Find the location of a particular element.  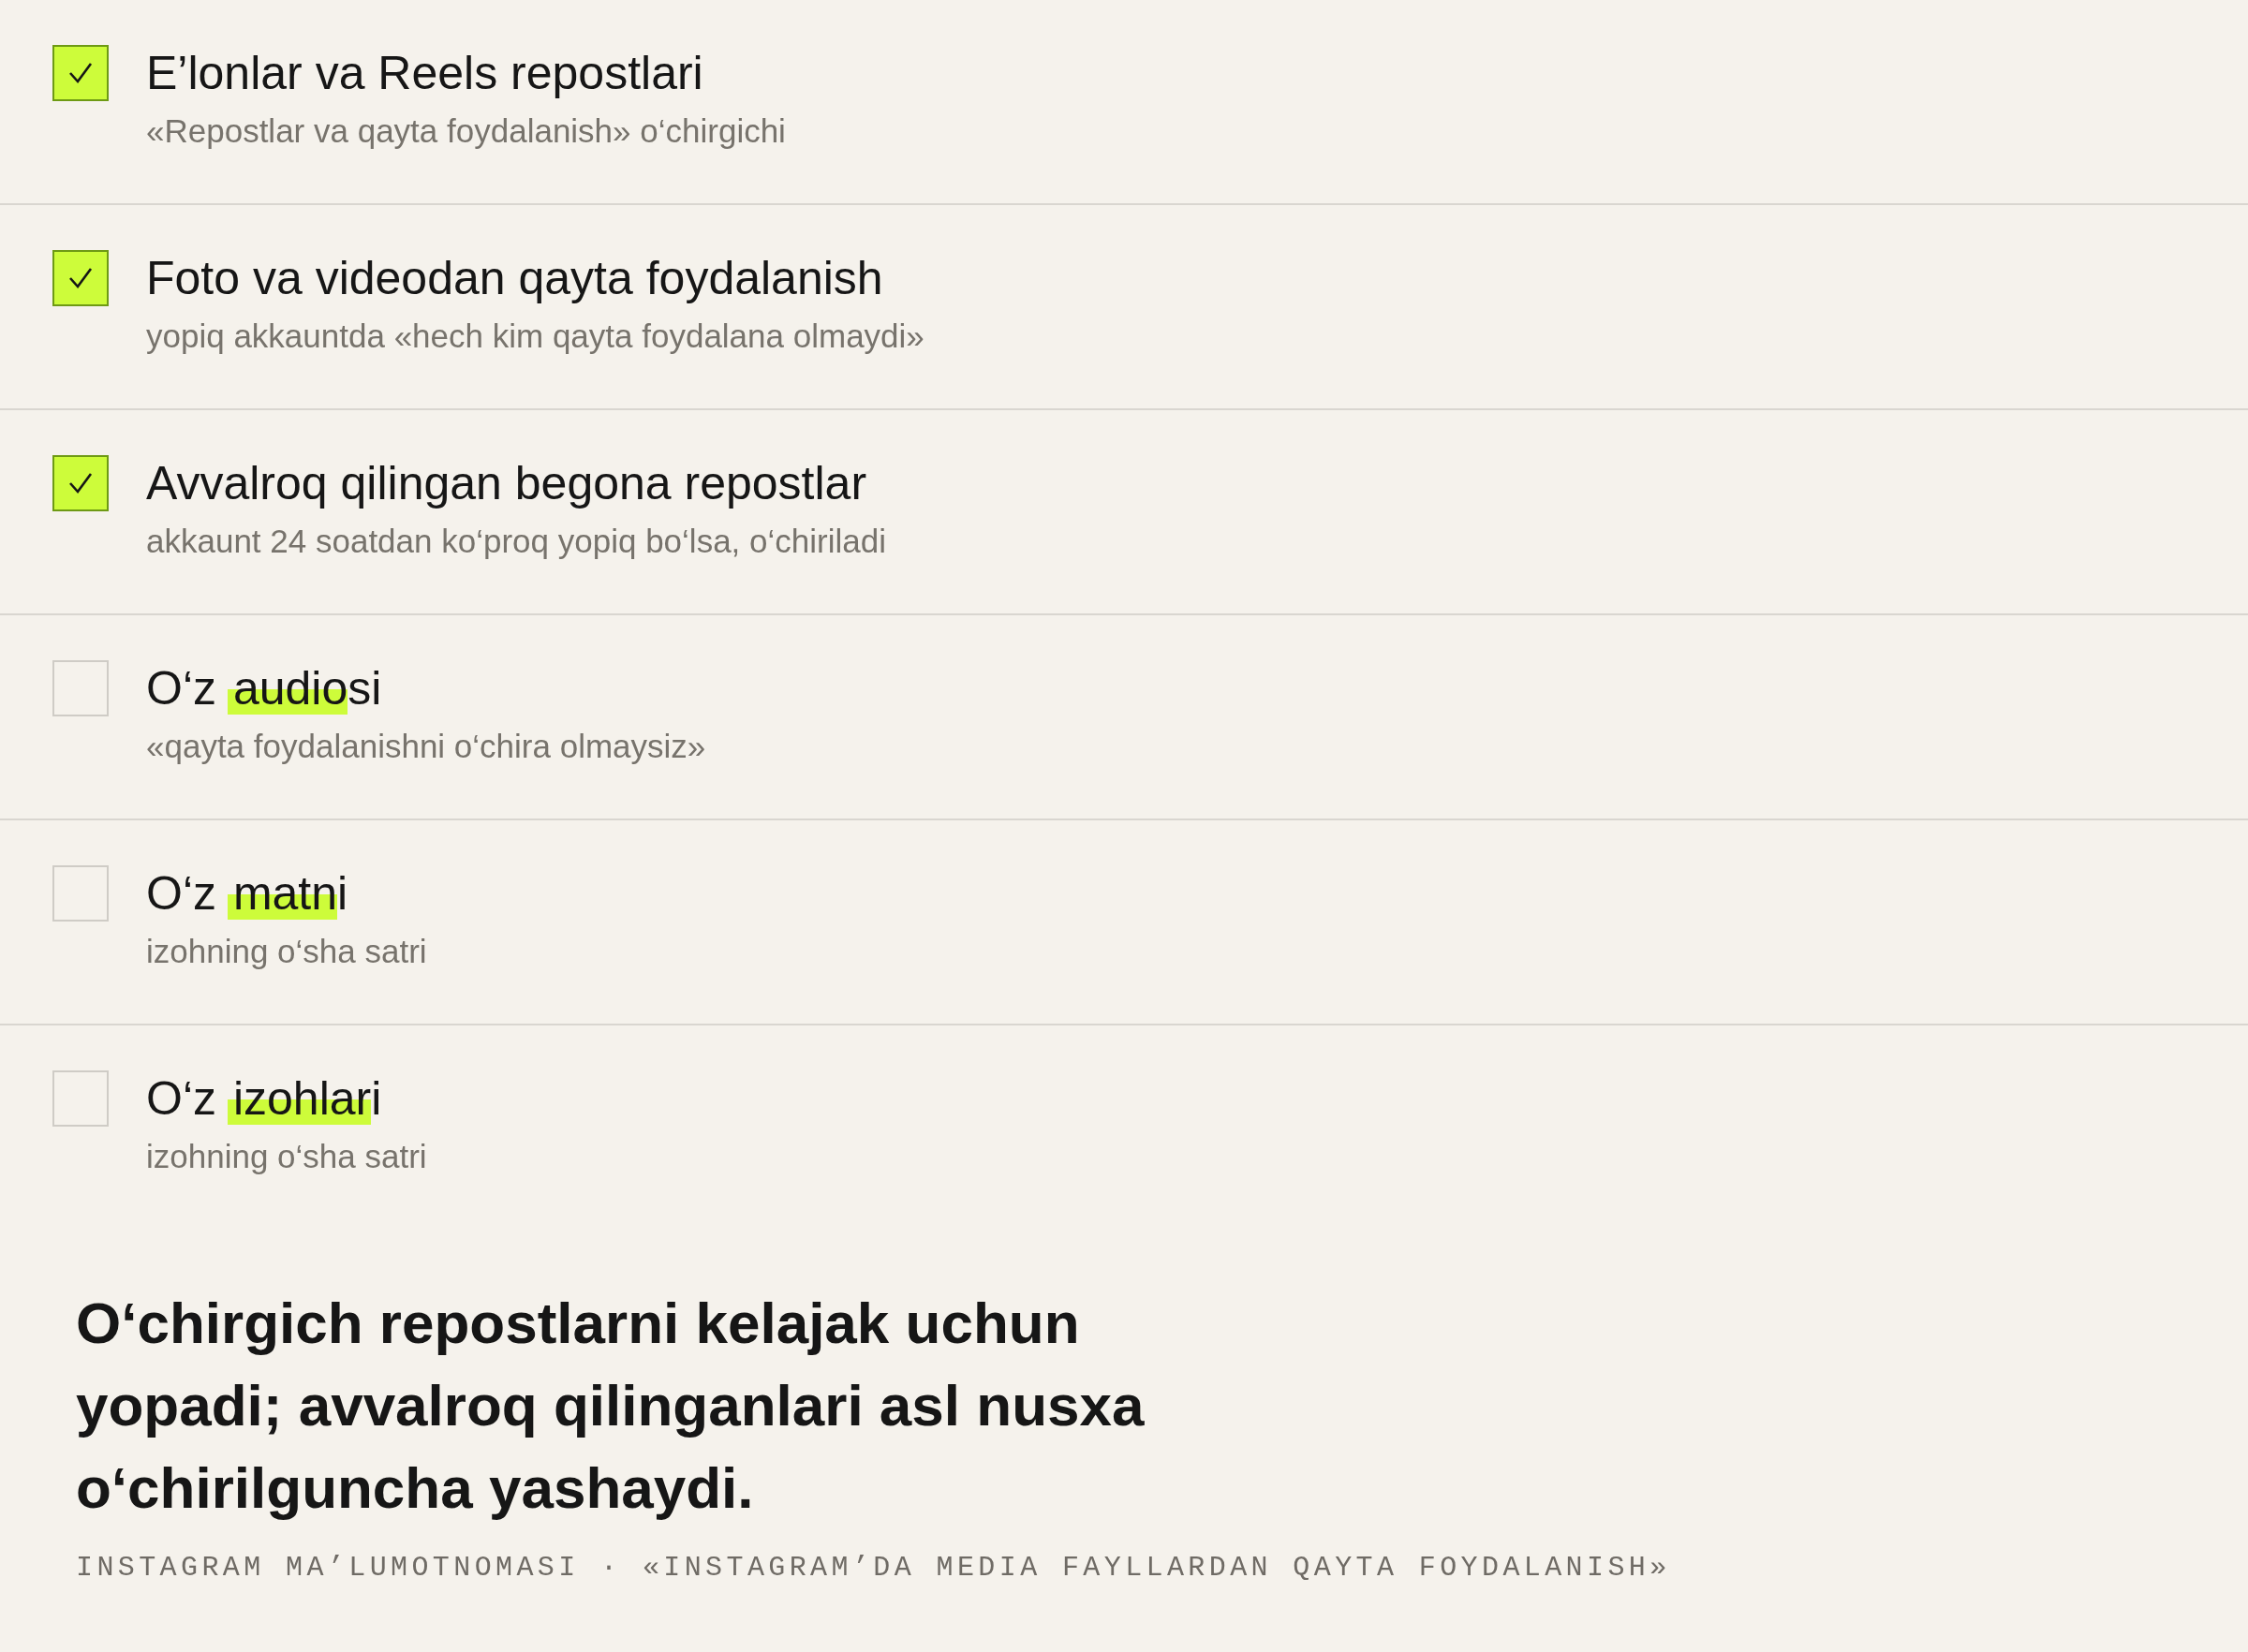

summary-heading: O‘chirgich repostlarni kelajak uchun yopadi; avvalroq qilinganlari asl nusxa o‘chirilguncha yashaydi. is located at coordinates (611, 1406).